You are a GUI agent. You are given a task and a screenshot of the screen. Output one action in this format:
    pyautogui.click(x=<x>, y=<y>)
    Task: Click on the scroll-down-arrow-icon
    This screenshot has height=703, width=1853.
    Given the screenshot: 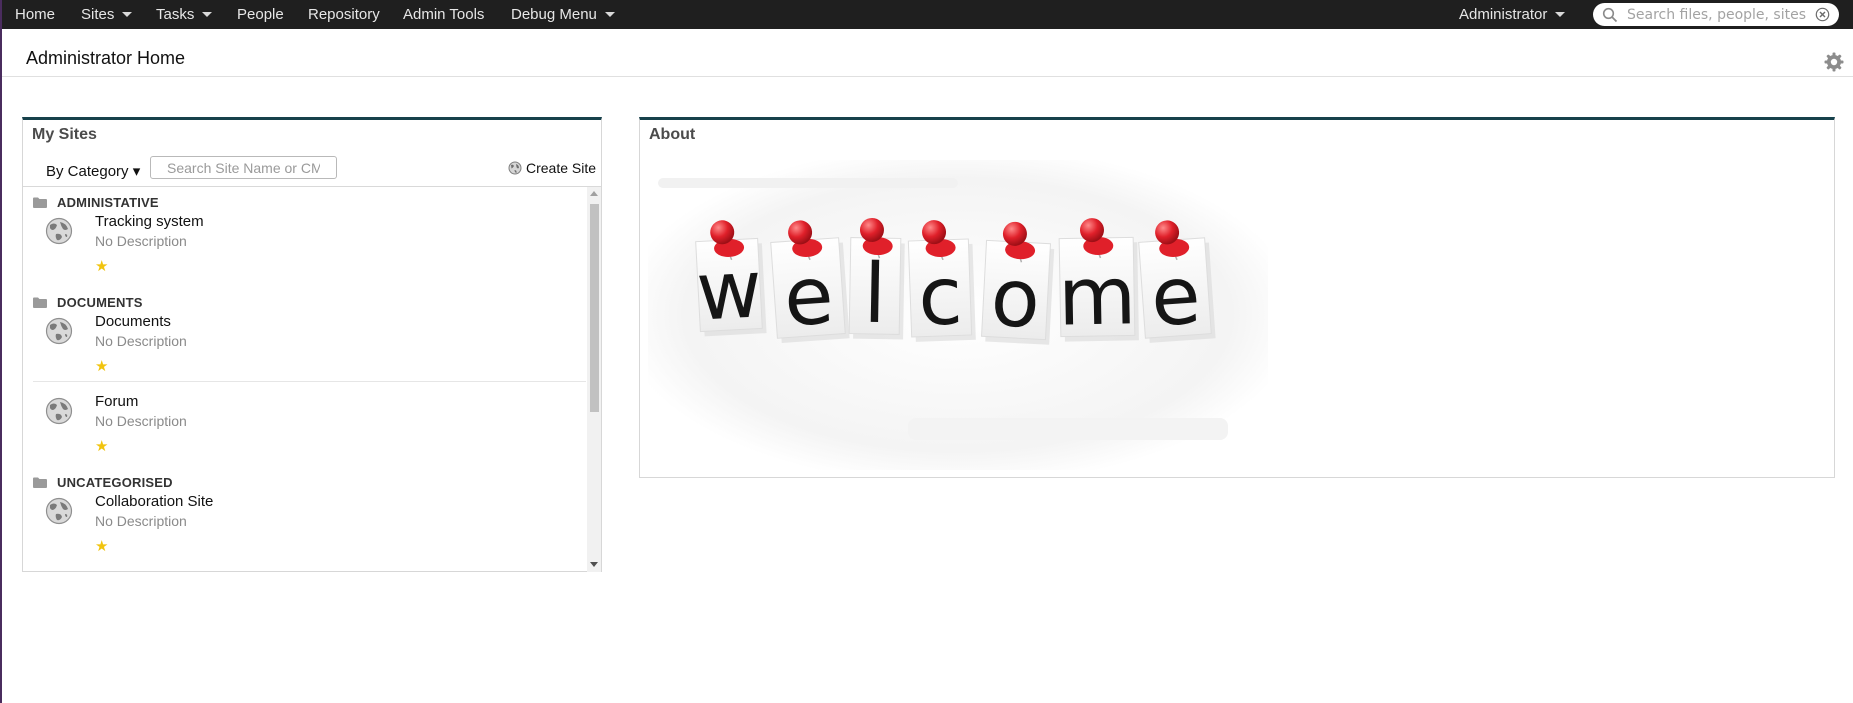 What is the action you would take?
    pyautogui.click(x=594, y=564)
    